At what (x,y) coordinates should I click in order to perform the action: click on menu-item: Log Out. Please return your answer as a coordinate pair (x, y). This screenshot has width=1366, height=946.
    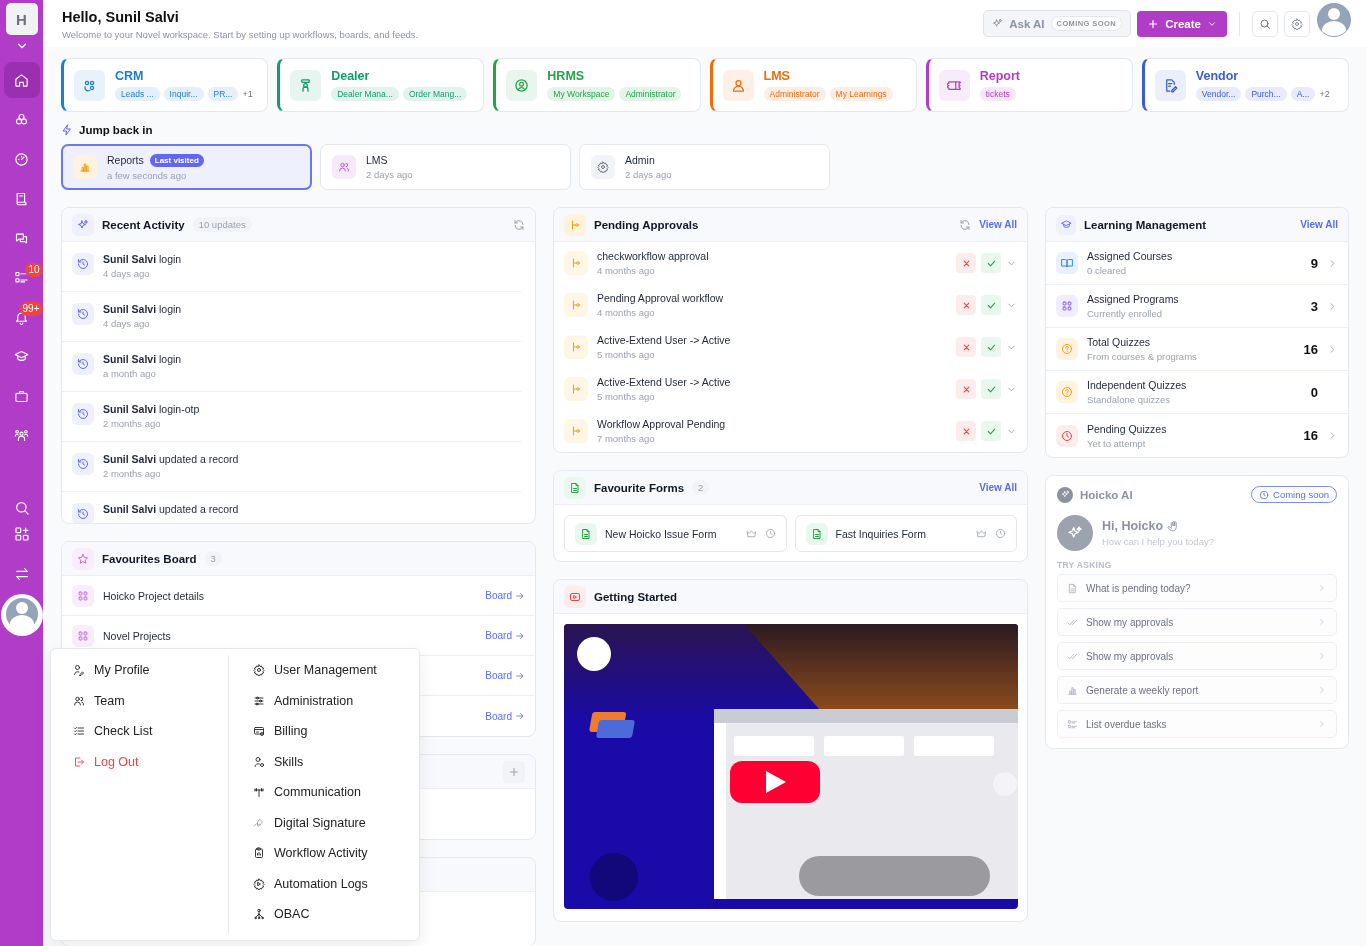
    Looking at the image, I should click on (150, 761).